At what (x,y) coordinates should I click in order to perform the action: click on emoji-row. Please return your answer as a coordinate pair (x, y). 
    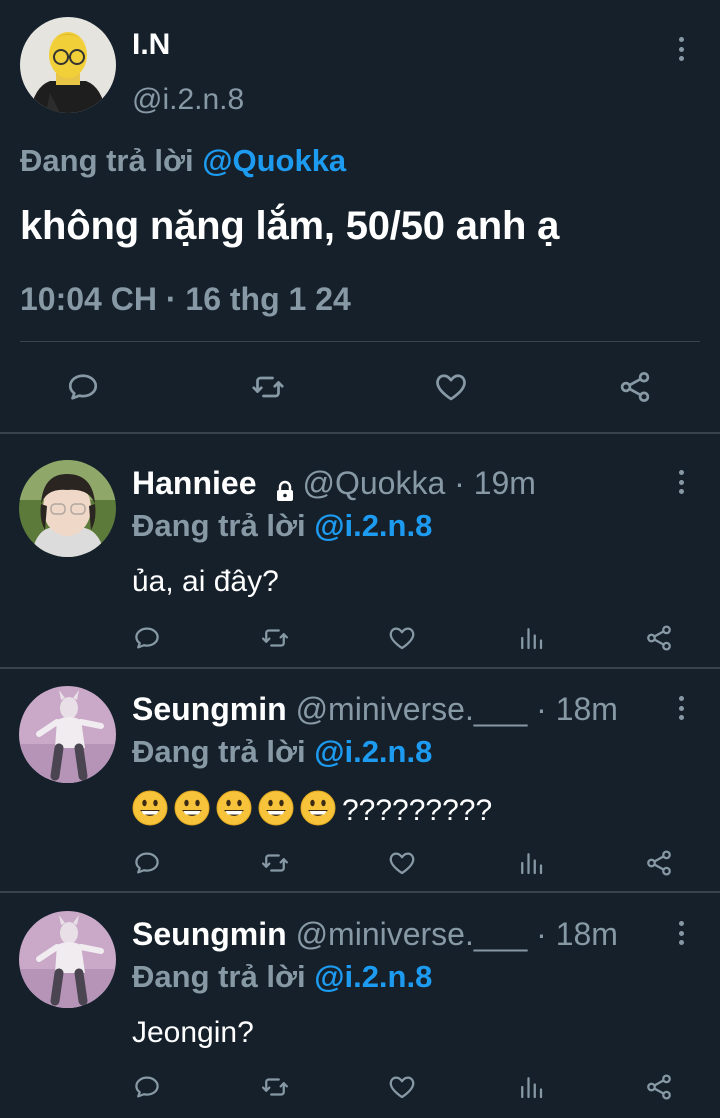
    Looking at the image, I should click on (237, 808).